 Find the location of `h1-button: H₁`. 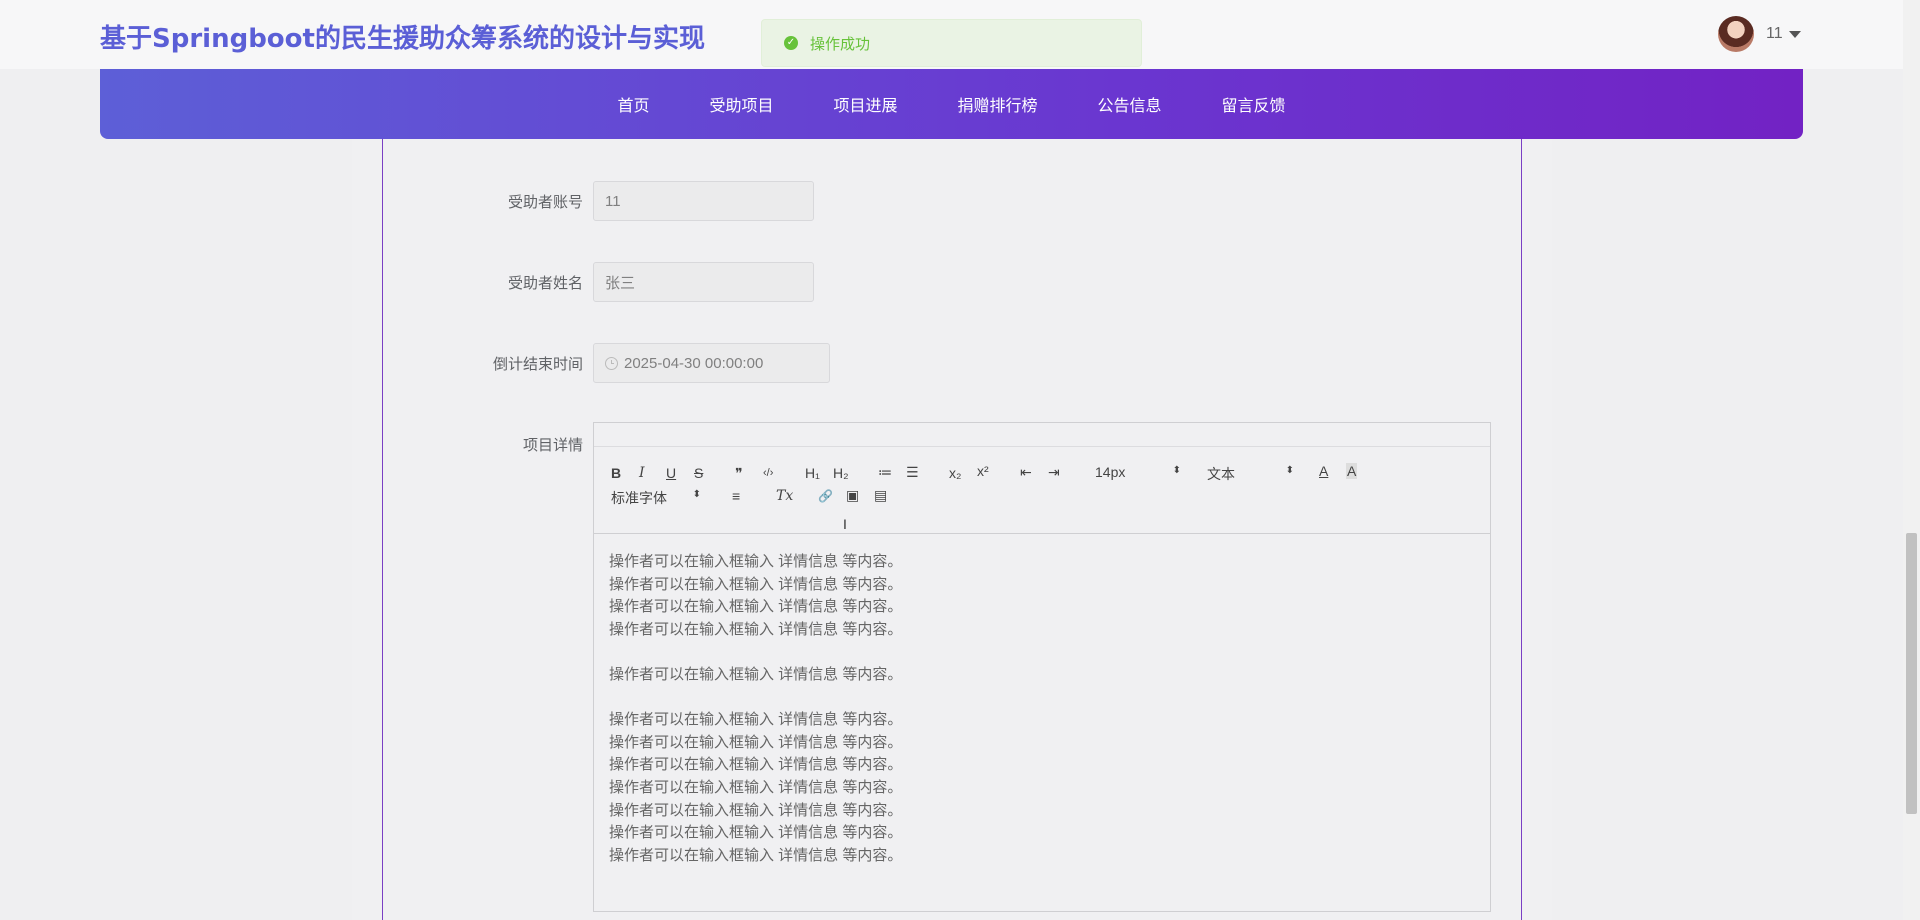

h1-button: H₁ is located at coordinates (812, 473).